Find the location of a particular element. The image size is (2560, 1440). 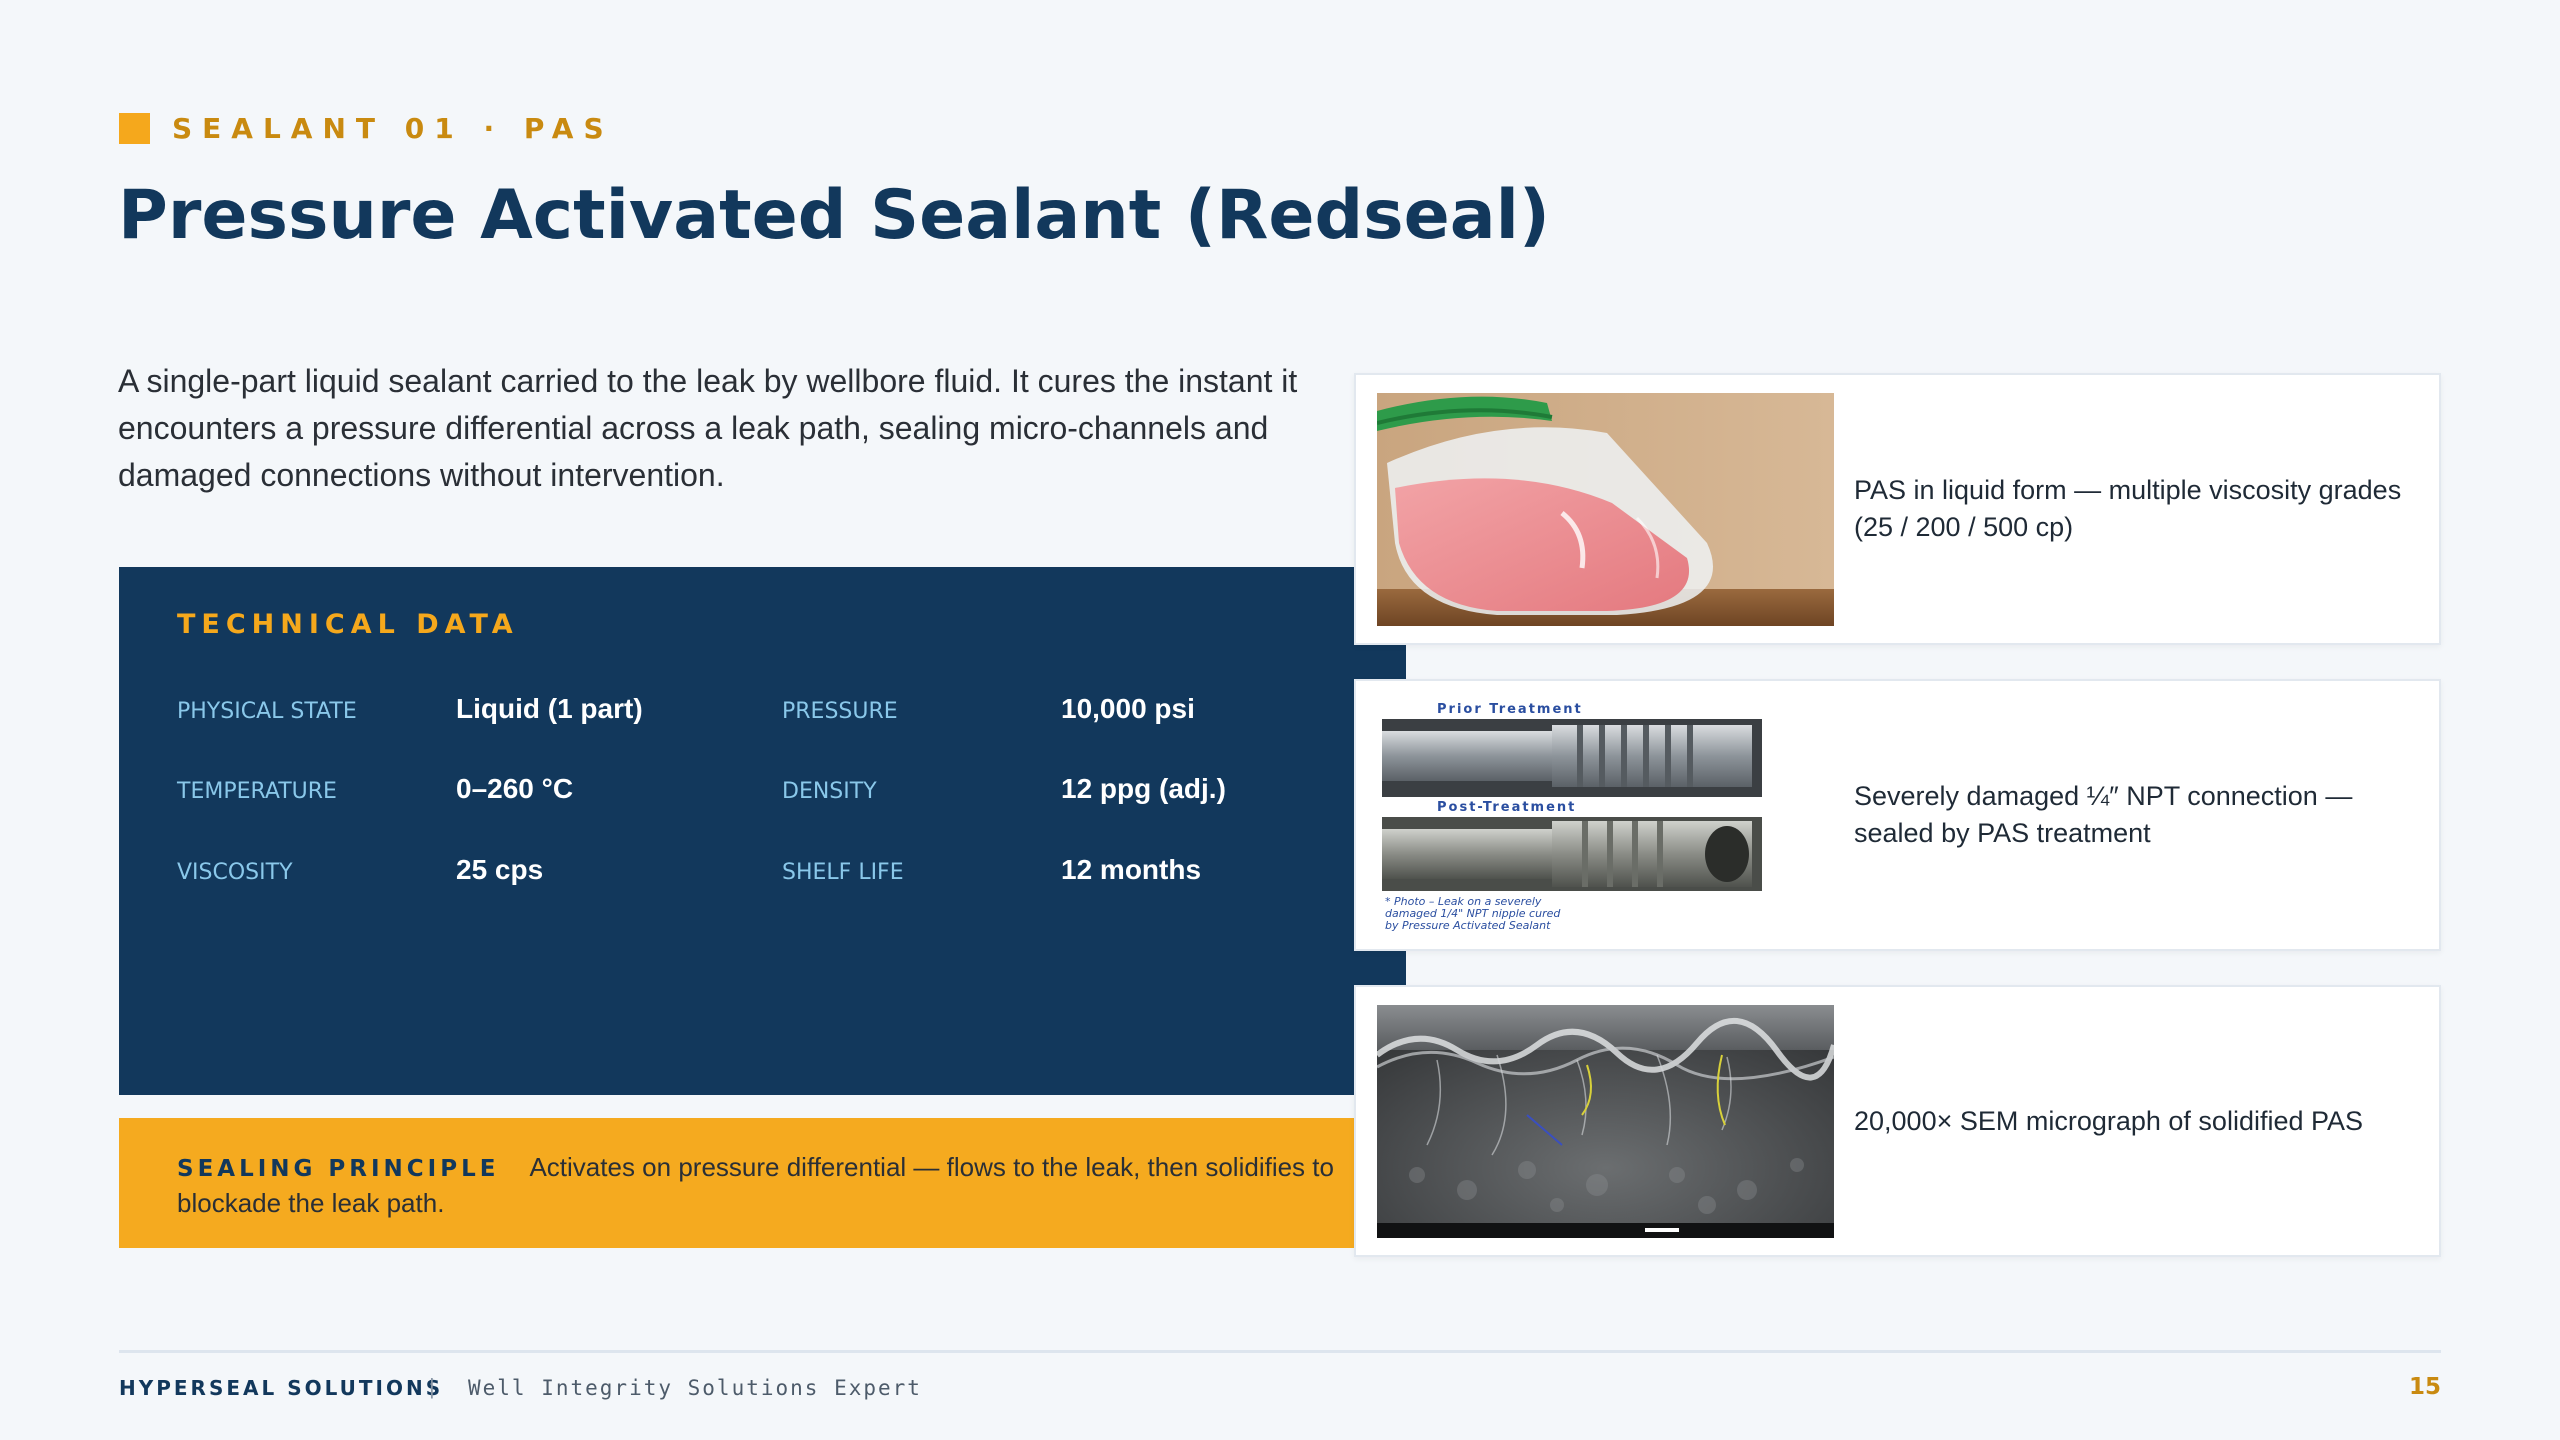

section-eyebrow: SEALANT 01 · PAS is located at coordinates (366, 128).